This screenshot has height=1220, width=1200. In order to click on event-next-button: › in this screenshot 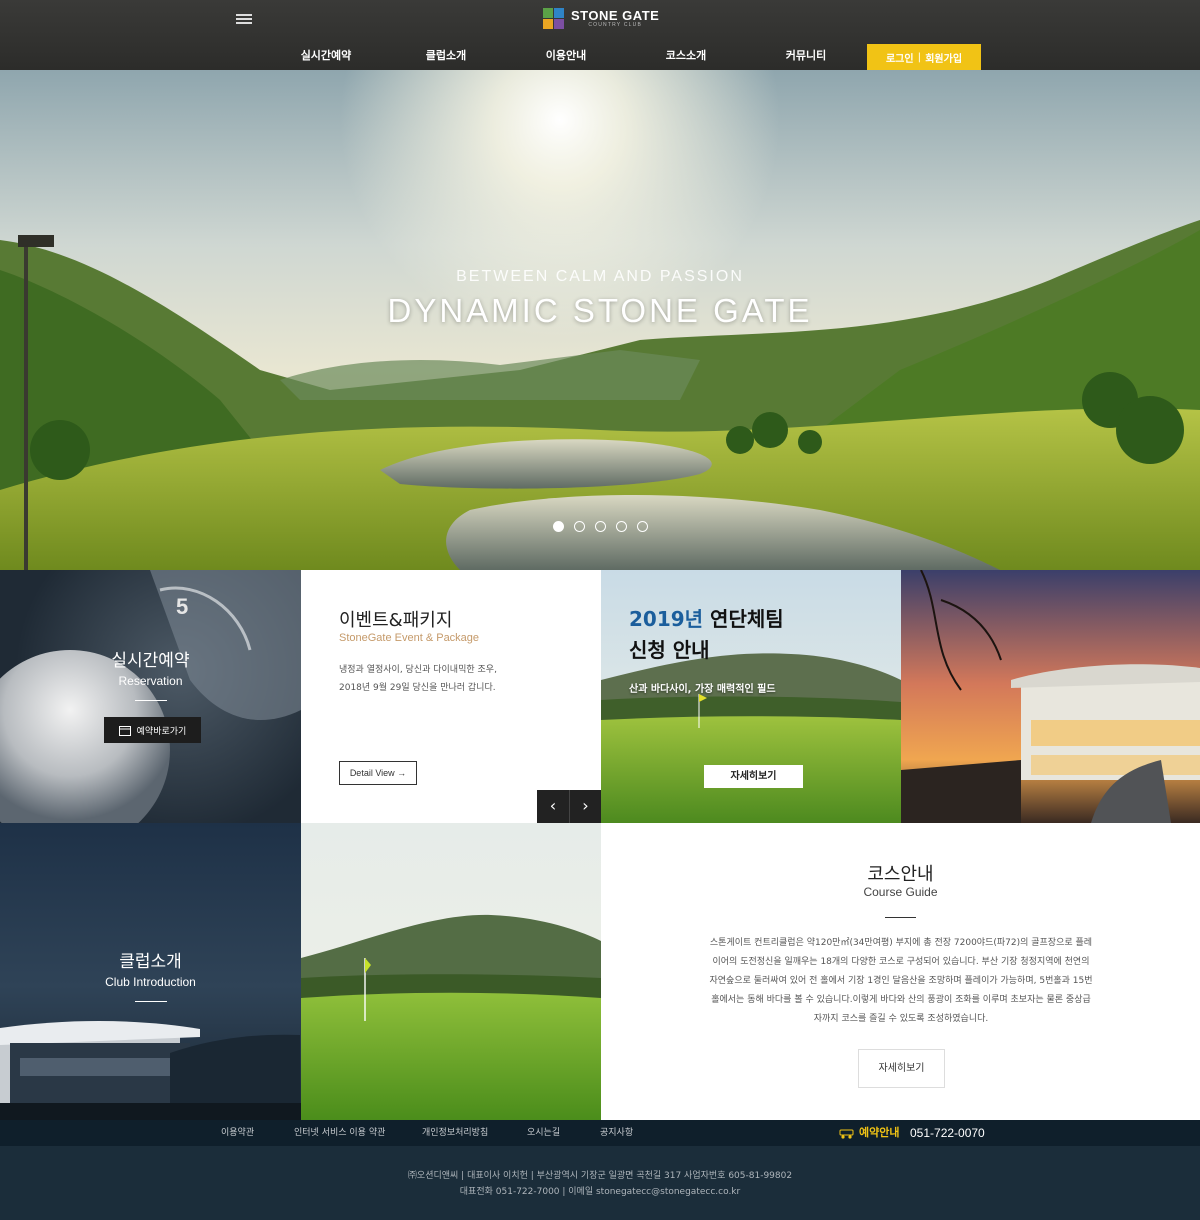, I will do `click(585, 806)`.